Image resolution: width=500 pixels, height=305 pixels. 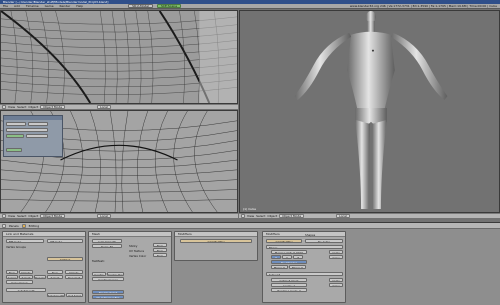 What do you see at coordinates (65, 6) in the screenshot?
I see `menu-render: Render` at bounding box center [65, 6].